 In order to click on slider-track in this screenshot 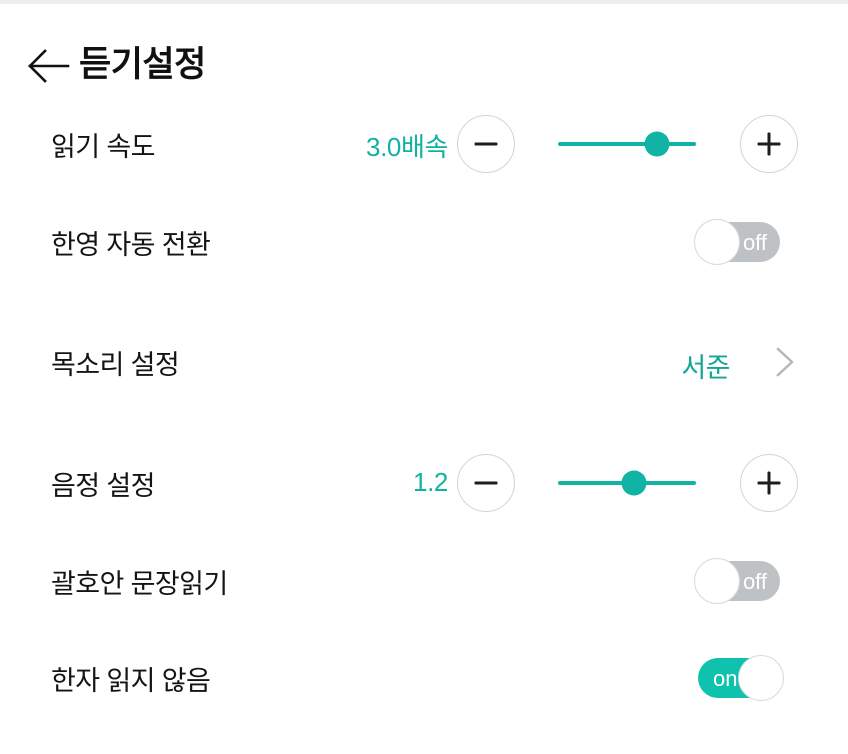, I will do `click(627, 144)`.